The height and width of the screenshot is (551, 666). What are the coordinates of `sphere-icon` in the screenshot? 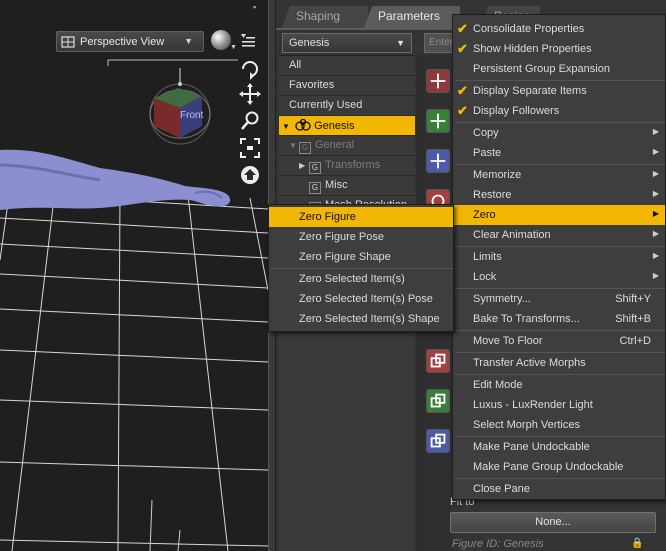 It's located at (221, 40).